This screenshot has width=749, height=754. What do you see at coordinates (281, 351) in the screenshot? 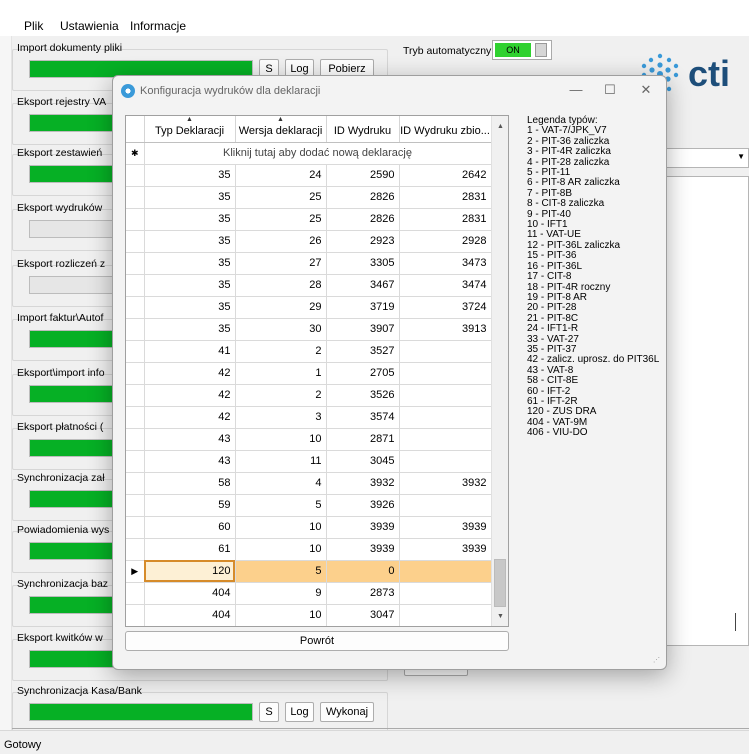
I see `table-cell: 2` at bounding box center [281, 351].